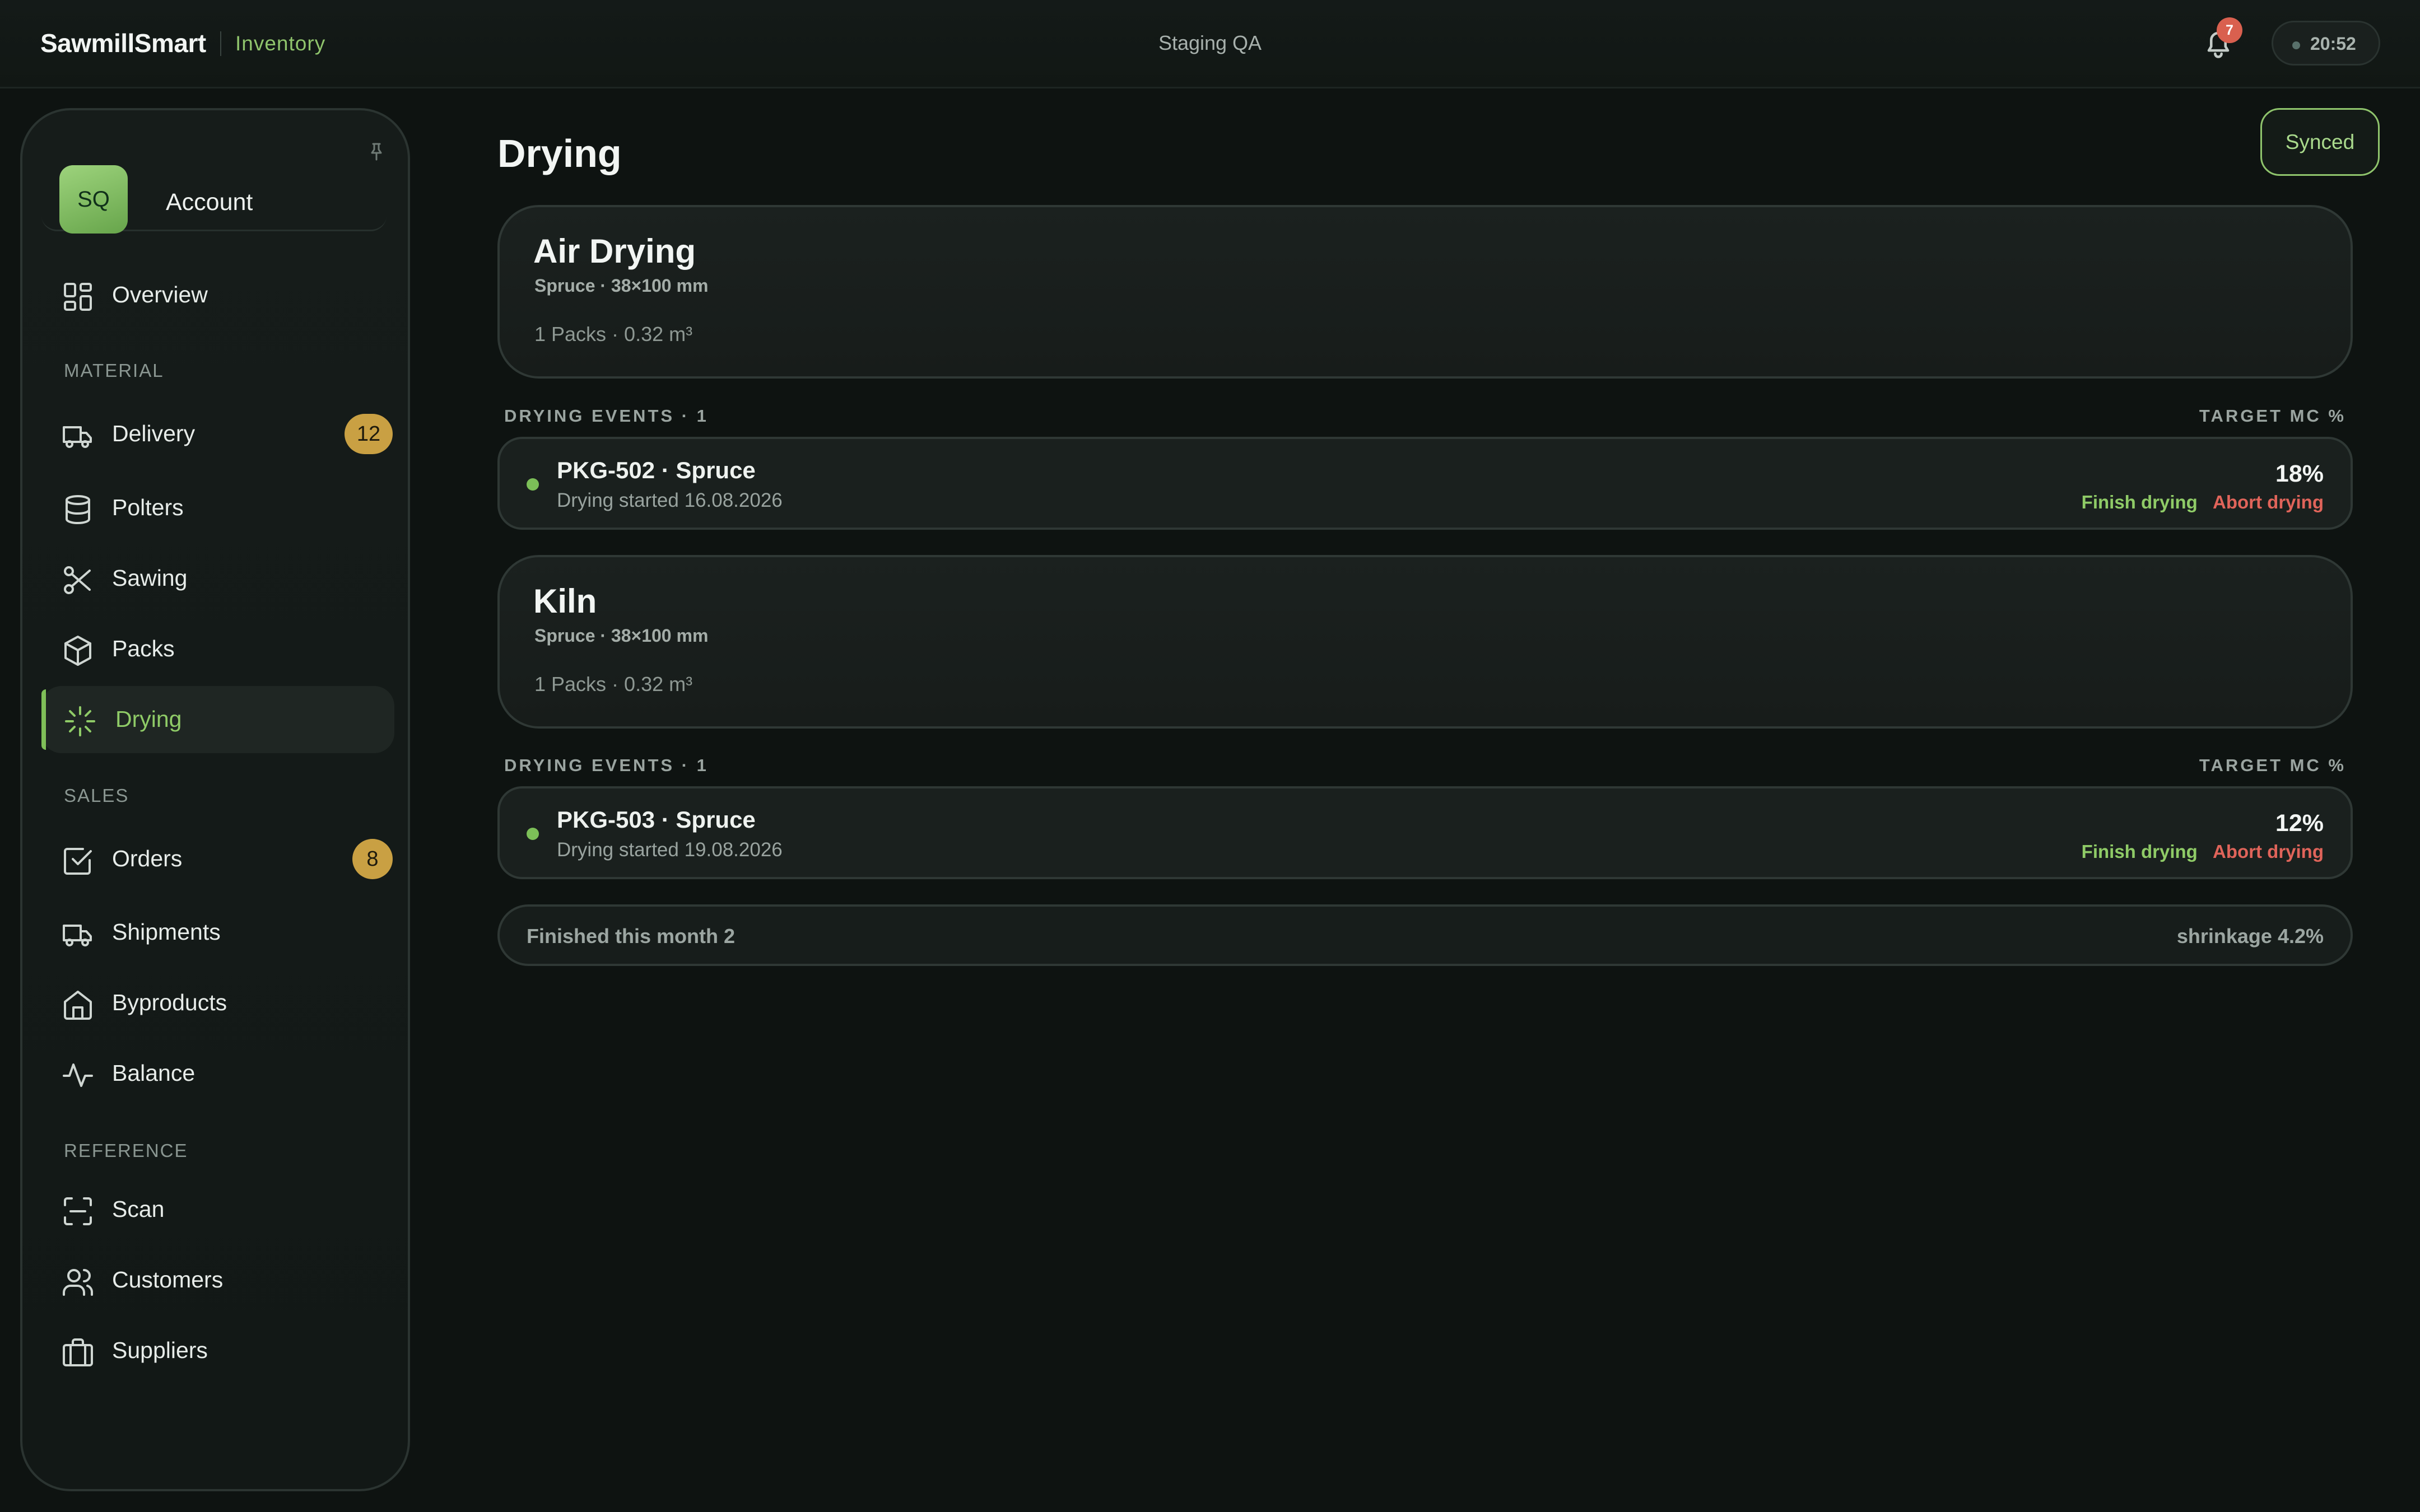 The height and width of the screenshot is (1512, 2420). I want to click on monthly-summary-bar: Finished this month 2 shrinkage 4.2%, so click(1425, 935).